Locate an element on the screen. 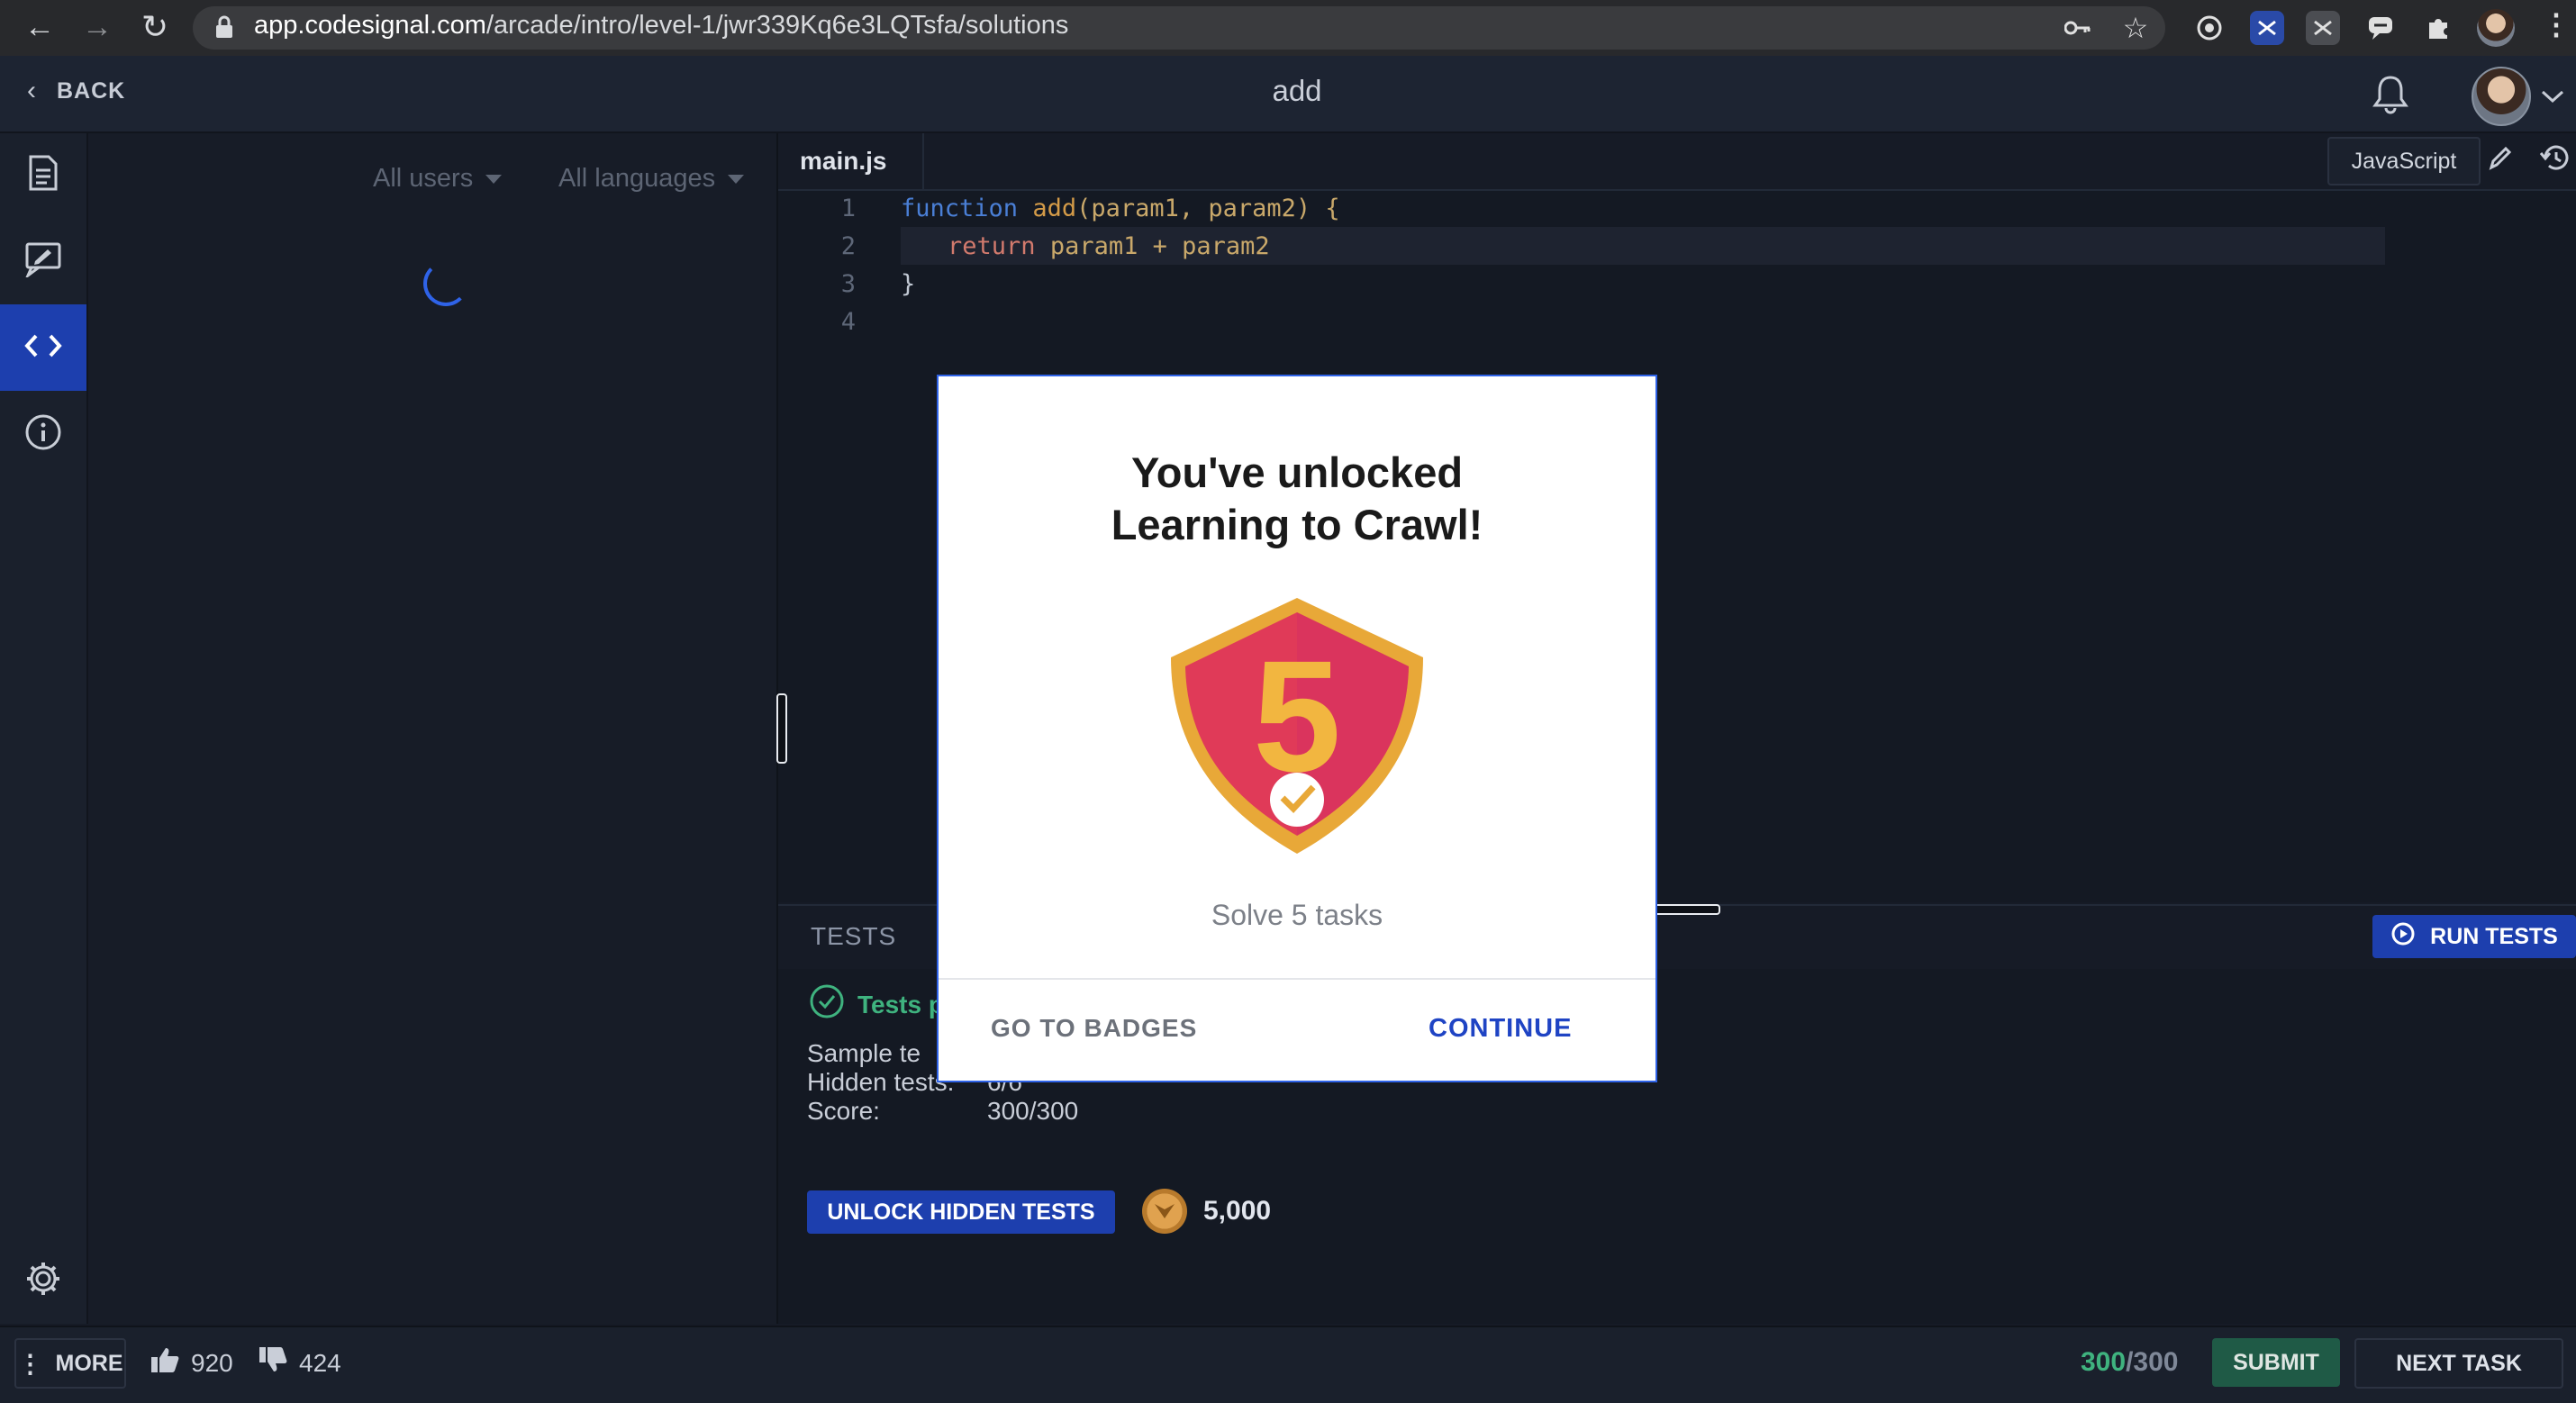 This screenshot has width=2576, height=1403. continue-button: CONTINUE is located at coordinates (1500, 1029).